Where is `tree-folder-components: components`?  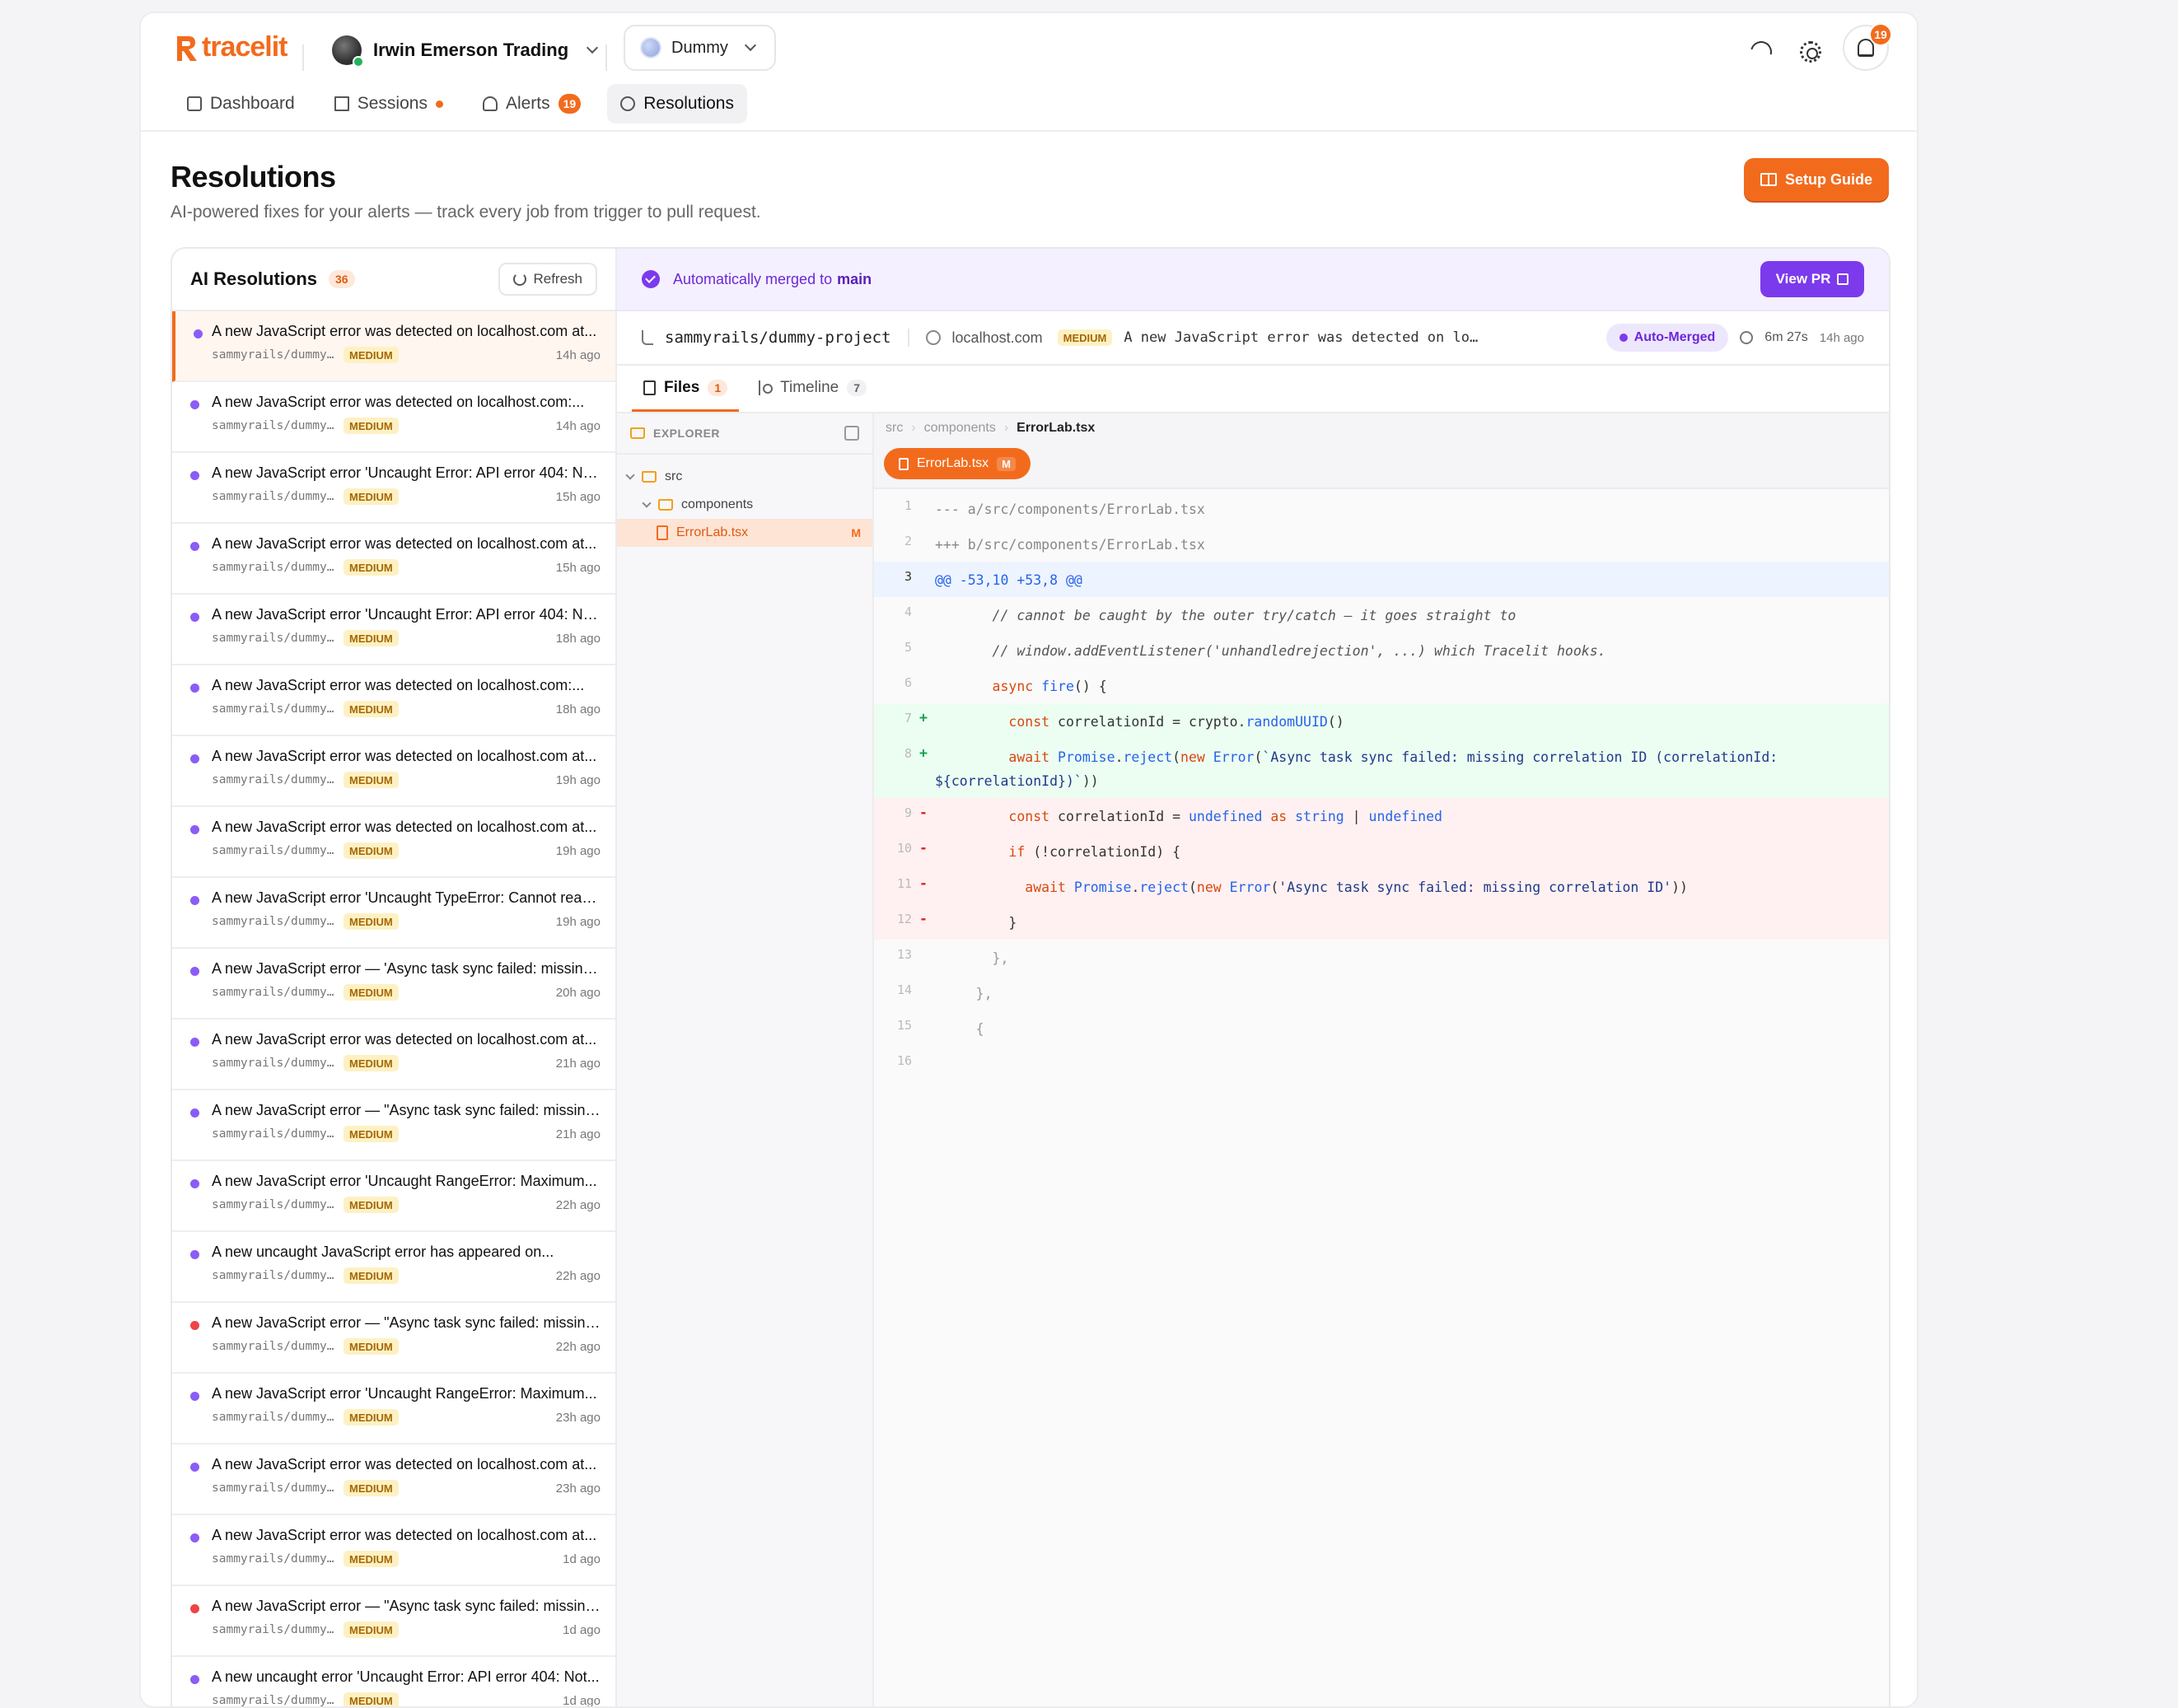 tree-folder-components: components is located at coordinates (744, 505).